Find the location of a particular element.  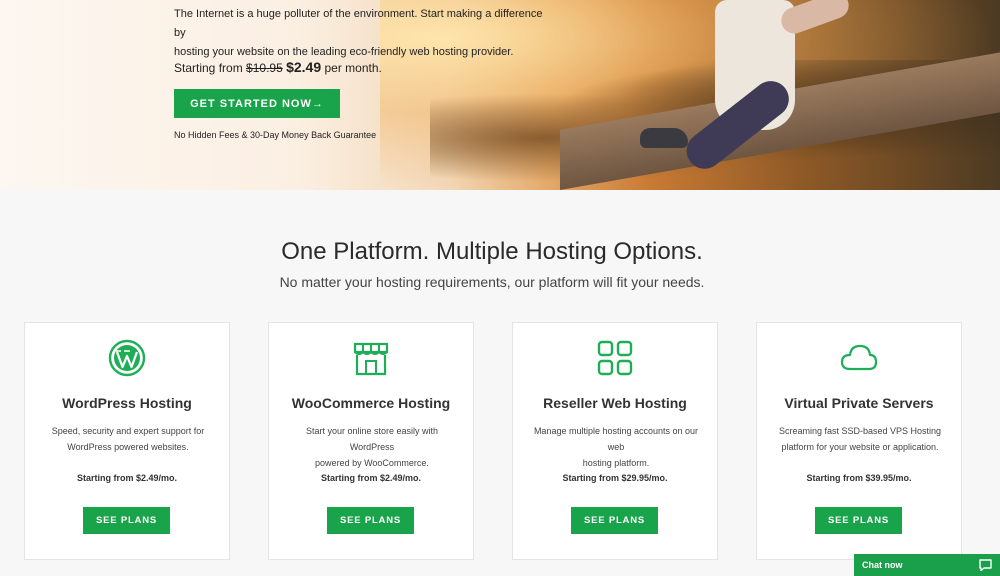

section-title: One Platform. Multiple Hosting Options. is located at coordinates (492, 251).